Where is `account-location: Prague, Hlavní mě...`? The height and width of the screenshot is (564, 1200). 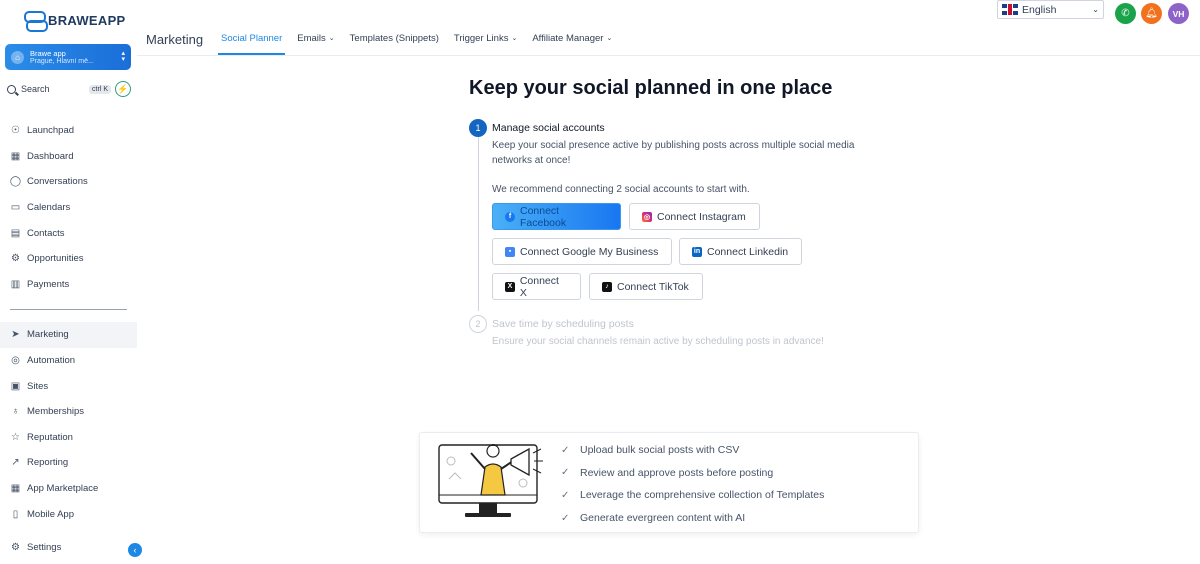
account-location: Prague, Hlavní mě... is located at coordinates (62, 61).